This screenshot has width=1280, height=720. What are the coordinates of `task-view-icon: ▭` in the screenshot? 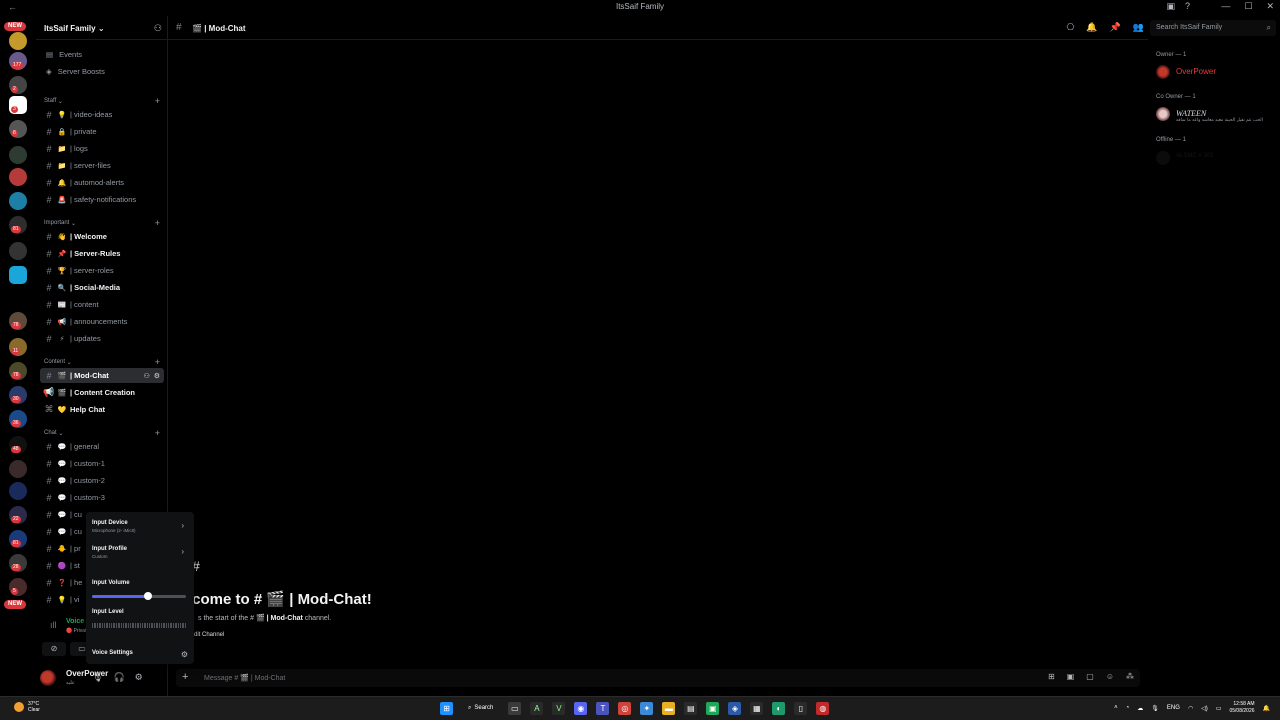 It's located at (515, 708).